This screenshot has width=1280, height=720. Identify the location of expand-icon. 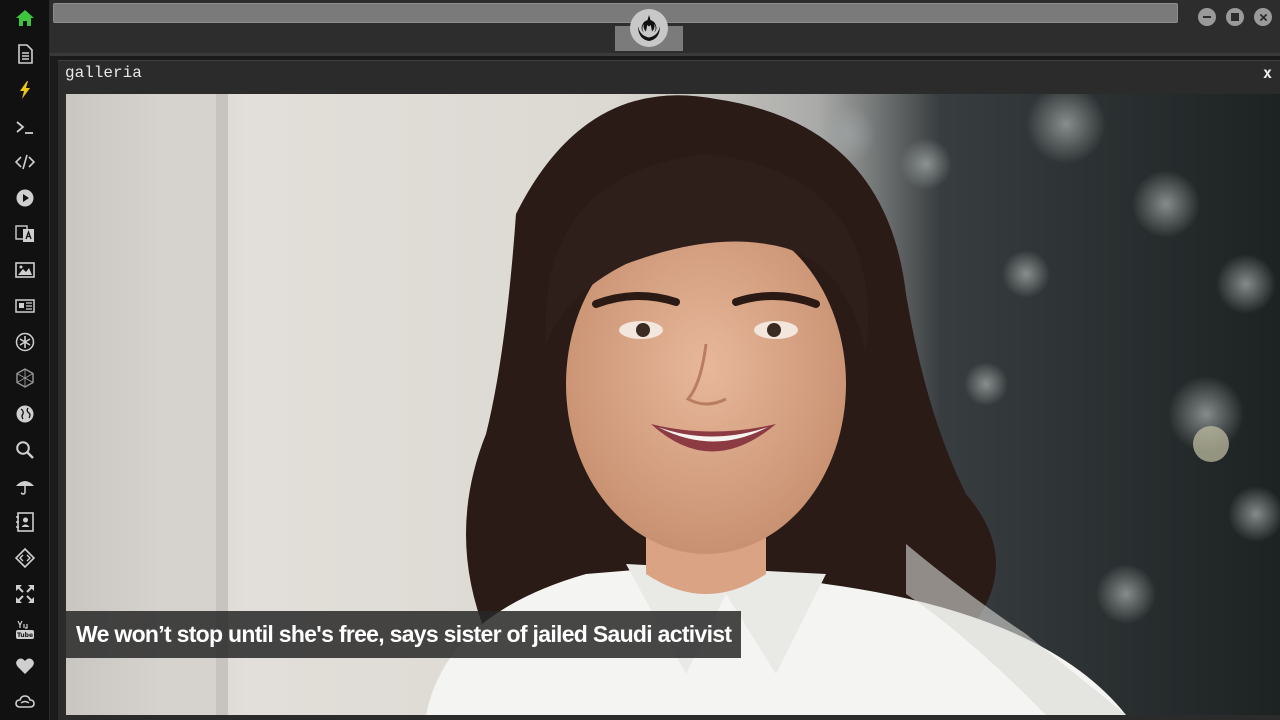
(25, 594).